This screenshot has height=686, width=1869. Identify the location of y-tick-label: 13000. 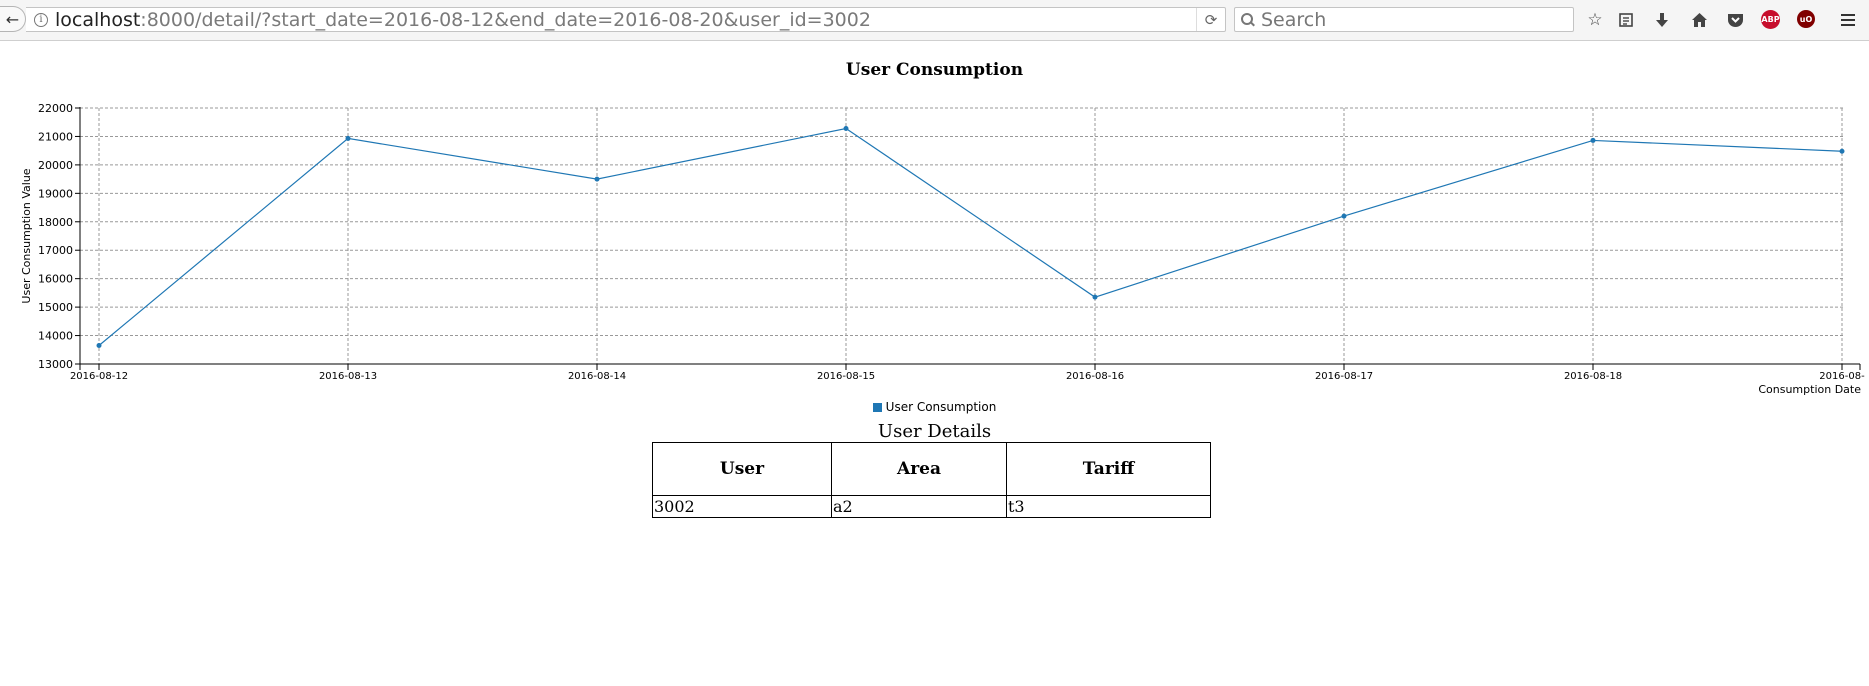
(55, 364).